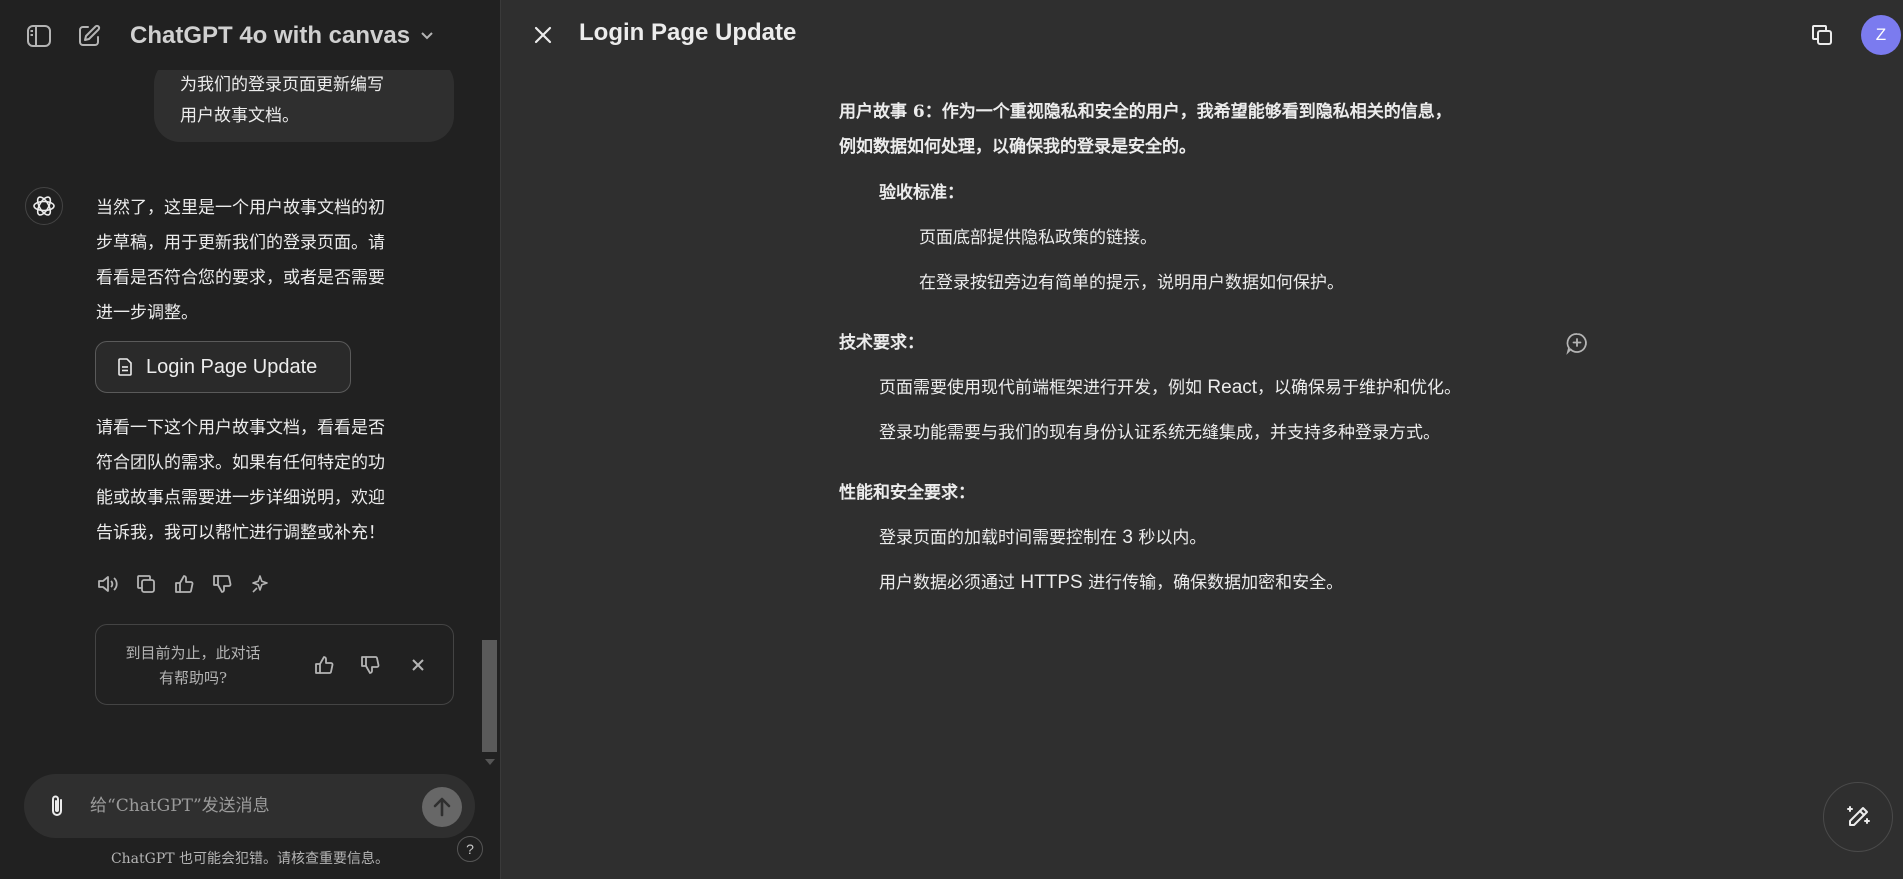  I want to click on user-message-line: 为我们的登录页面更新编写, so click(282, 85).